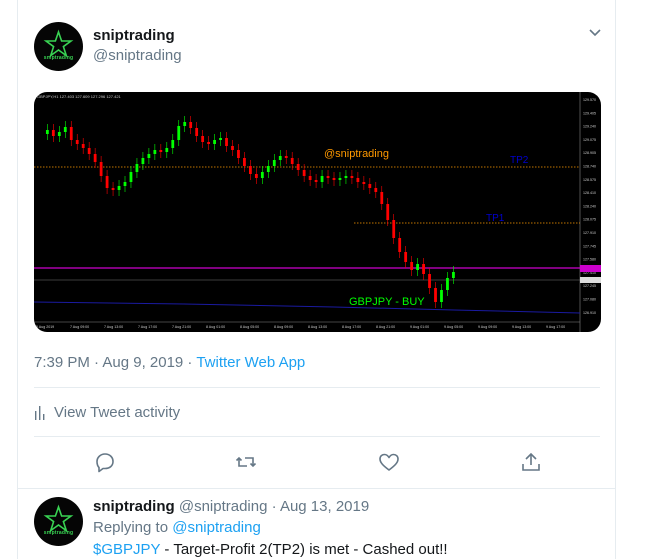  What do you see at coordinates (126, 549) in the screenshot?
I see `cashtag-link: $GBPJPY` at bounding box center [126, 549].